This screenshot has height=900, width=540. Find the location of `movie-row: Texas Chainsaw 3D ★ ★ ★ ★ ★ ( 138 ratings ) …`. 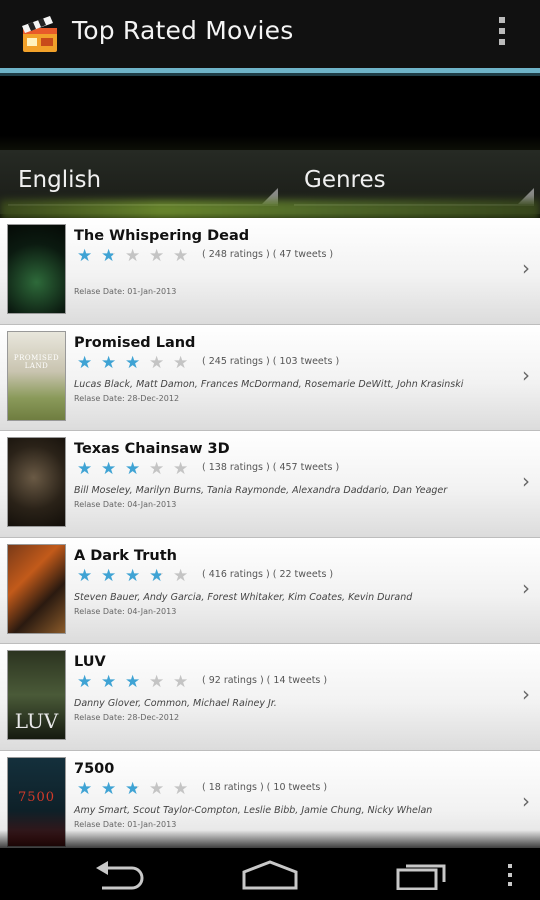

movie-row: Texas Chainsaw 3D ★ ★ ★ ★ ★ ( 138 ratings ) … is located at coordinates (270, 484).